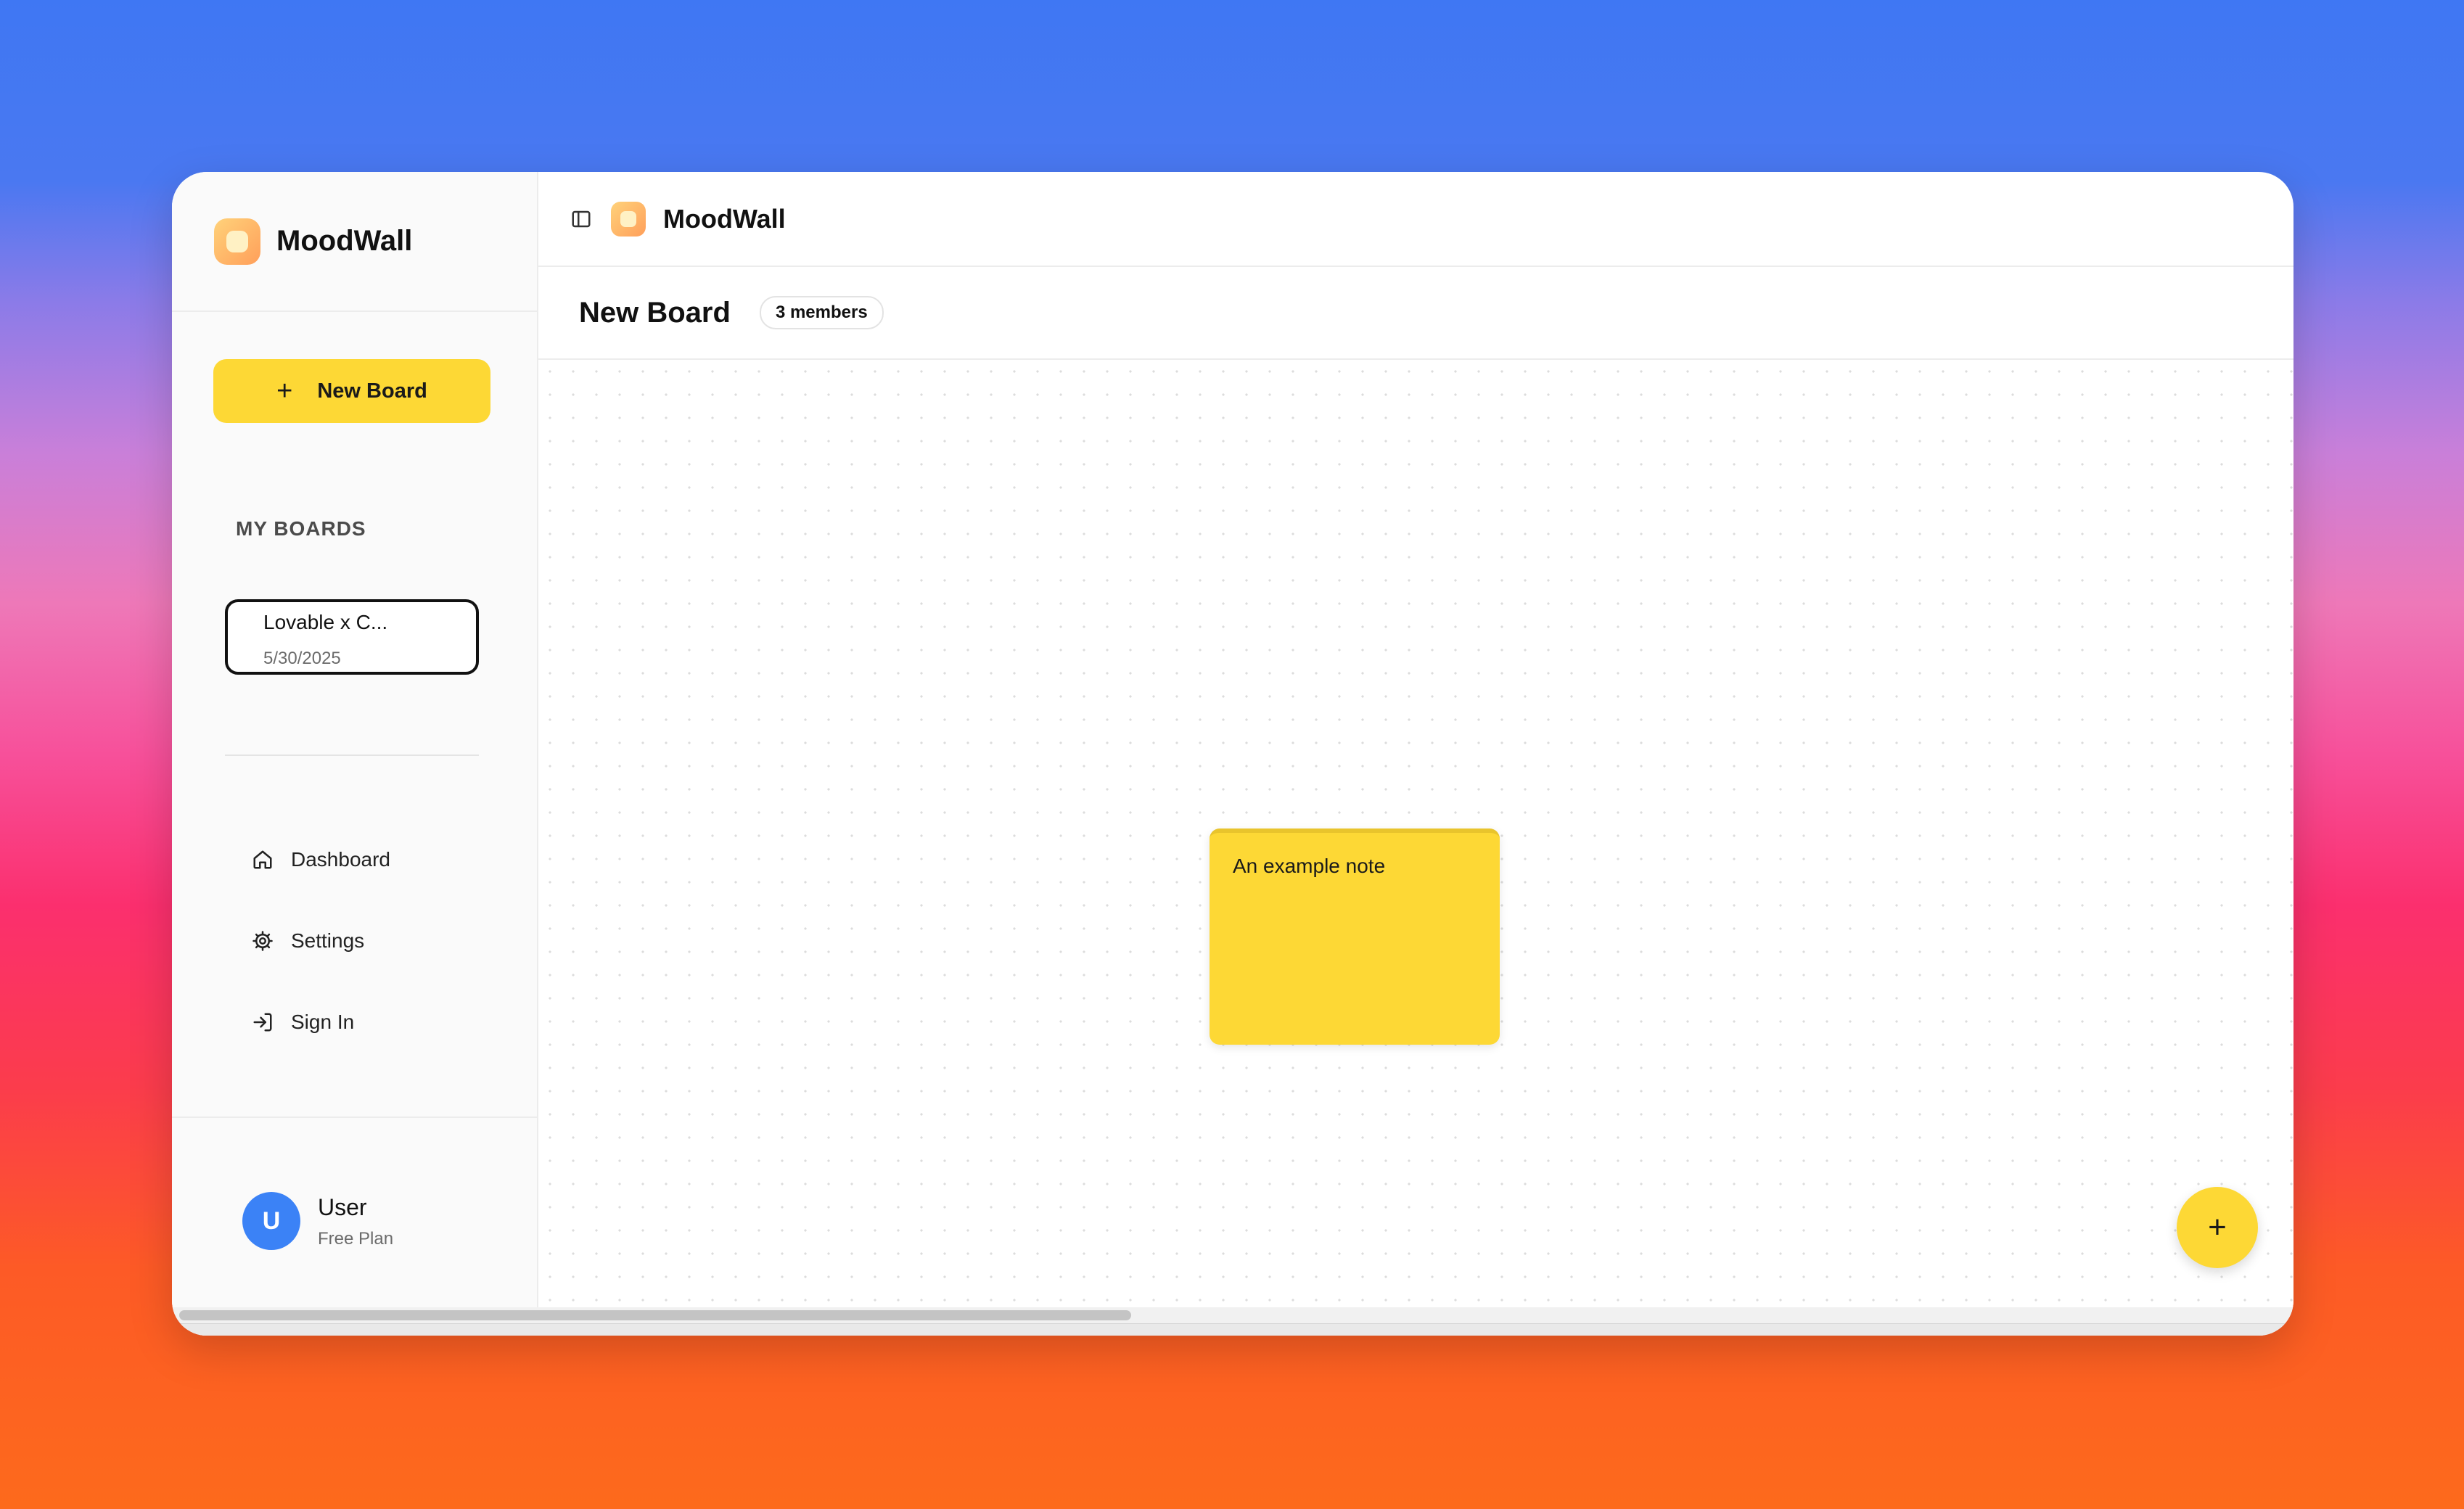  I want to click on board-list-item: Lovable x C... 5/30/2025, so click(352, 637).